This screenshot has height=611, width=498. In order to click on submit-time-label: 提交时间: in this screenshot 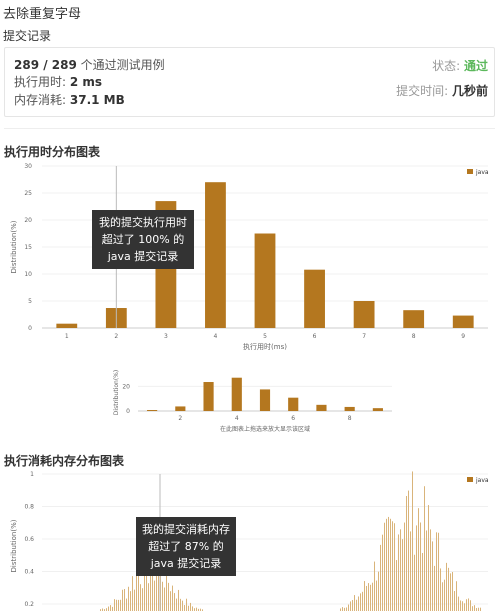, I will do `click(422, 91)`.